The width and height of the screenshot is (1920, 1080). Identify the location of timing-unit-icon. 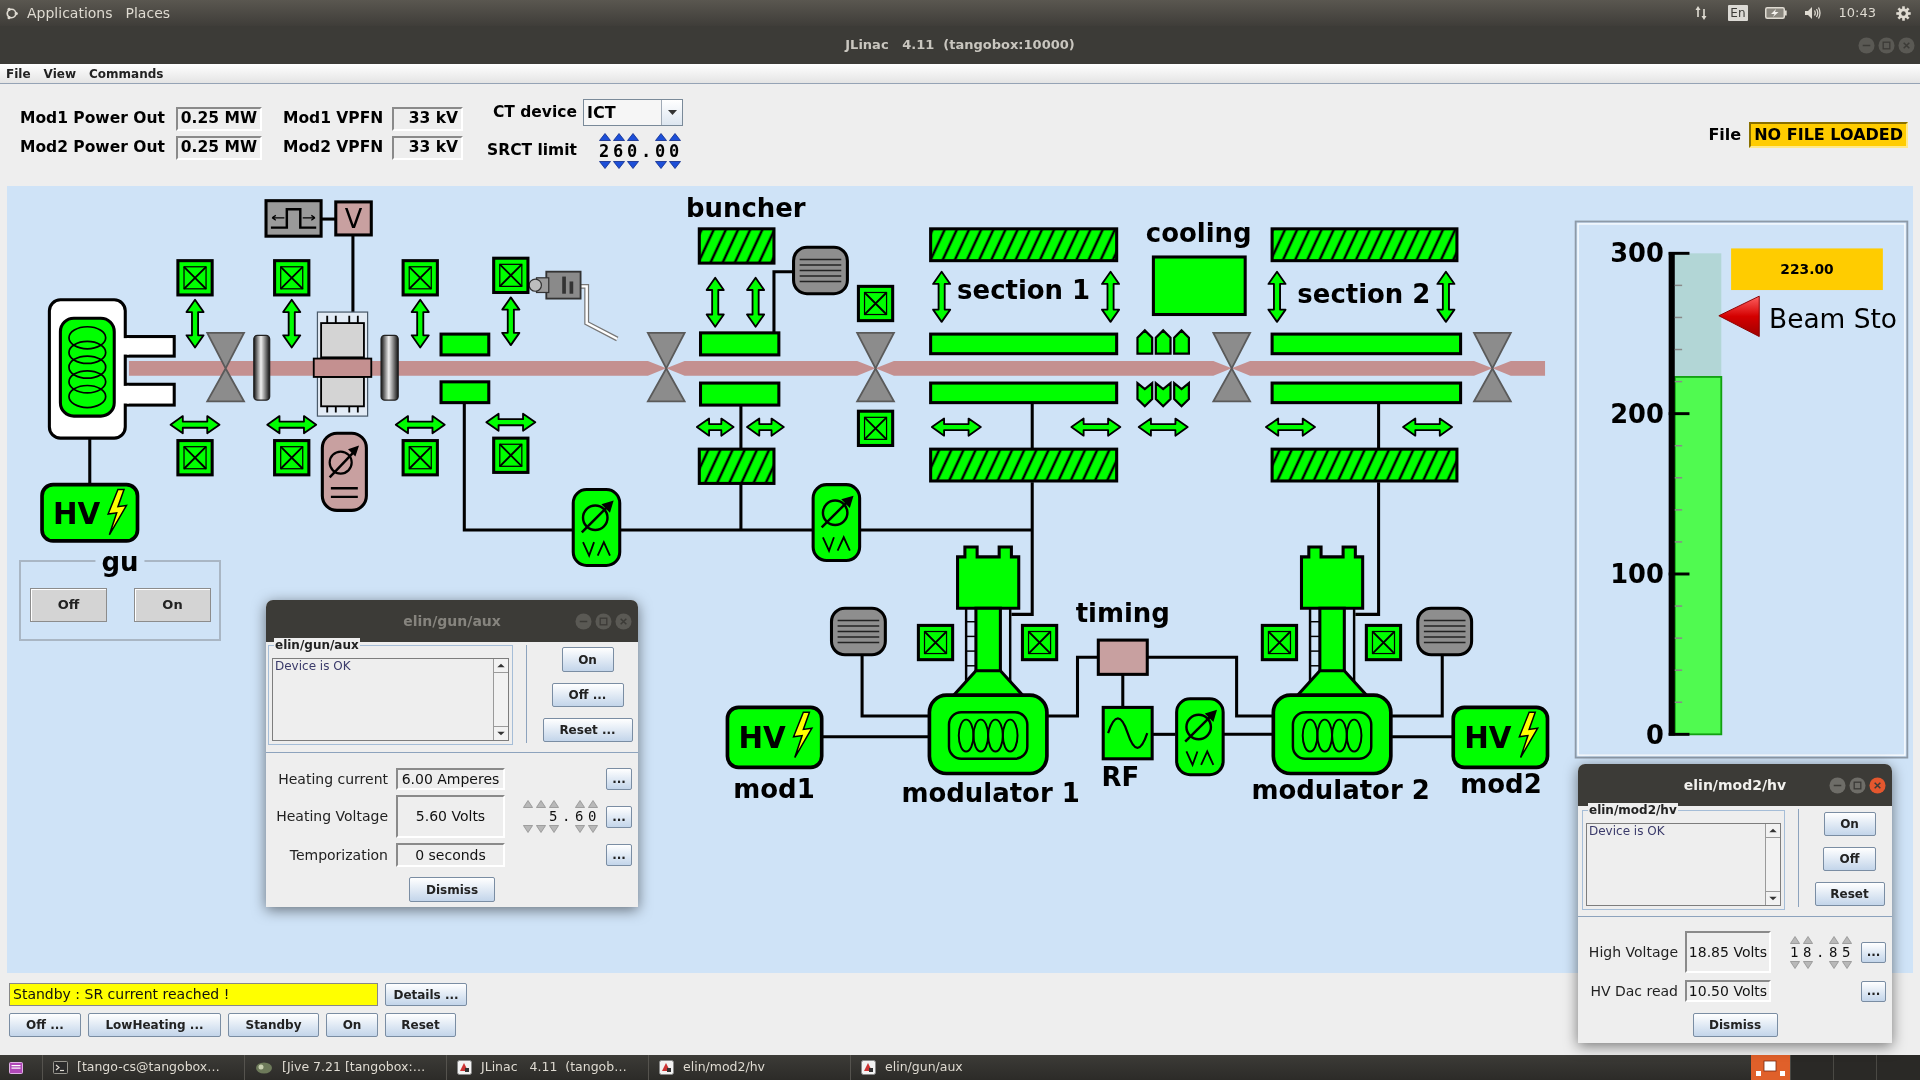
(1122, 657).